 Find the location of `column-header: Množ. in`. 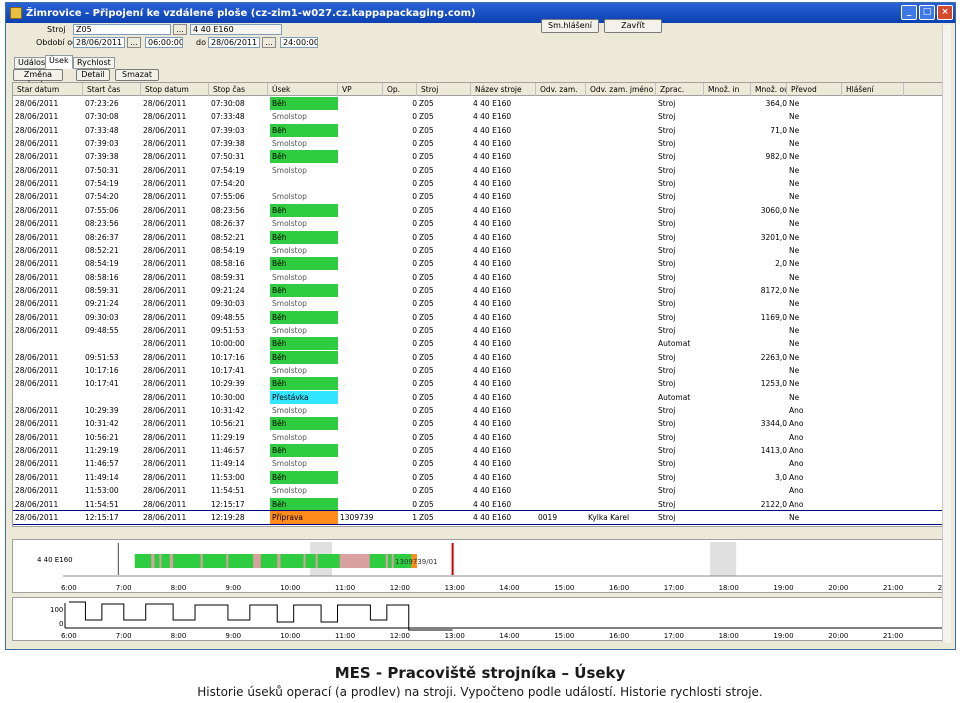

column-header: Množ. in is located at coordinates (728, 89).